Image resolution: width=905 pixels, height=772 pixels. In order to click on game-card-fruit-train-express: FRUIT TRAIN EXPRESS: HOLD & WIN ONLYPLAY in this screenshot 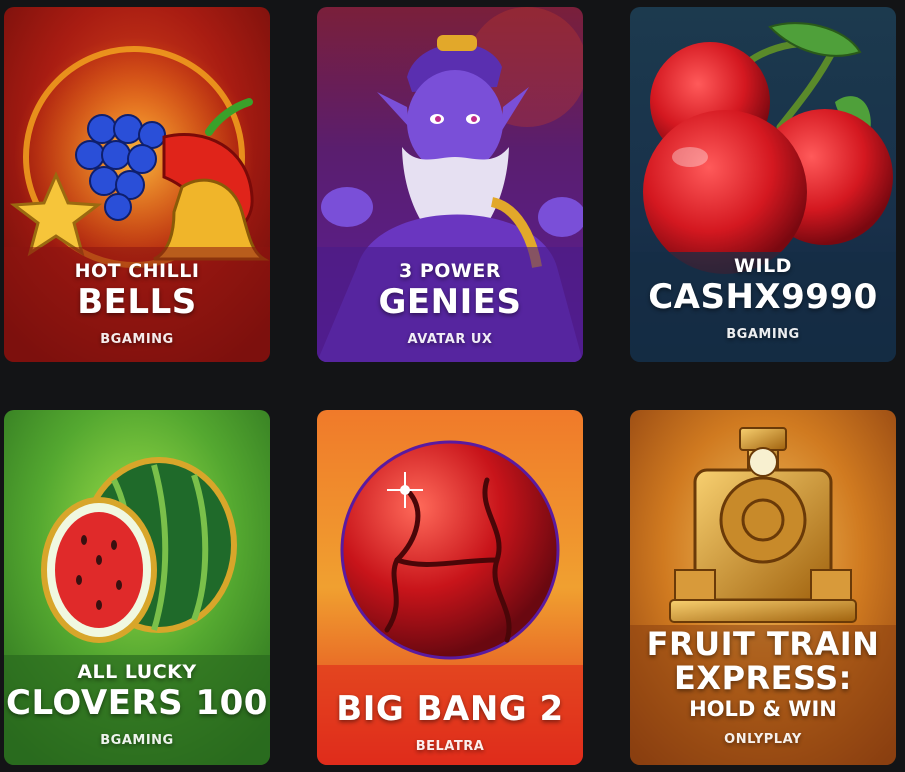, I will do `click(763, 587)`.